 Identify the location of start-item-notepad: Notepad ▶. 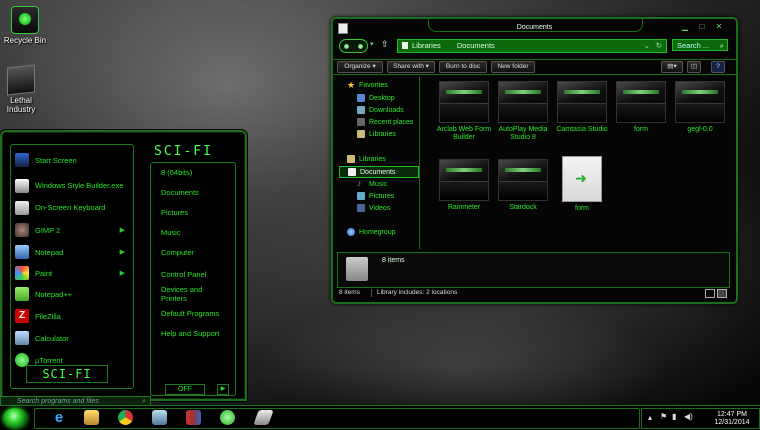
(72, 252).